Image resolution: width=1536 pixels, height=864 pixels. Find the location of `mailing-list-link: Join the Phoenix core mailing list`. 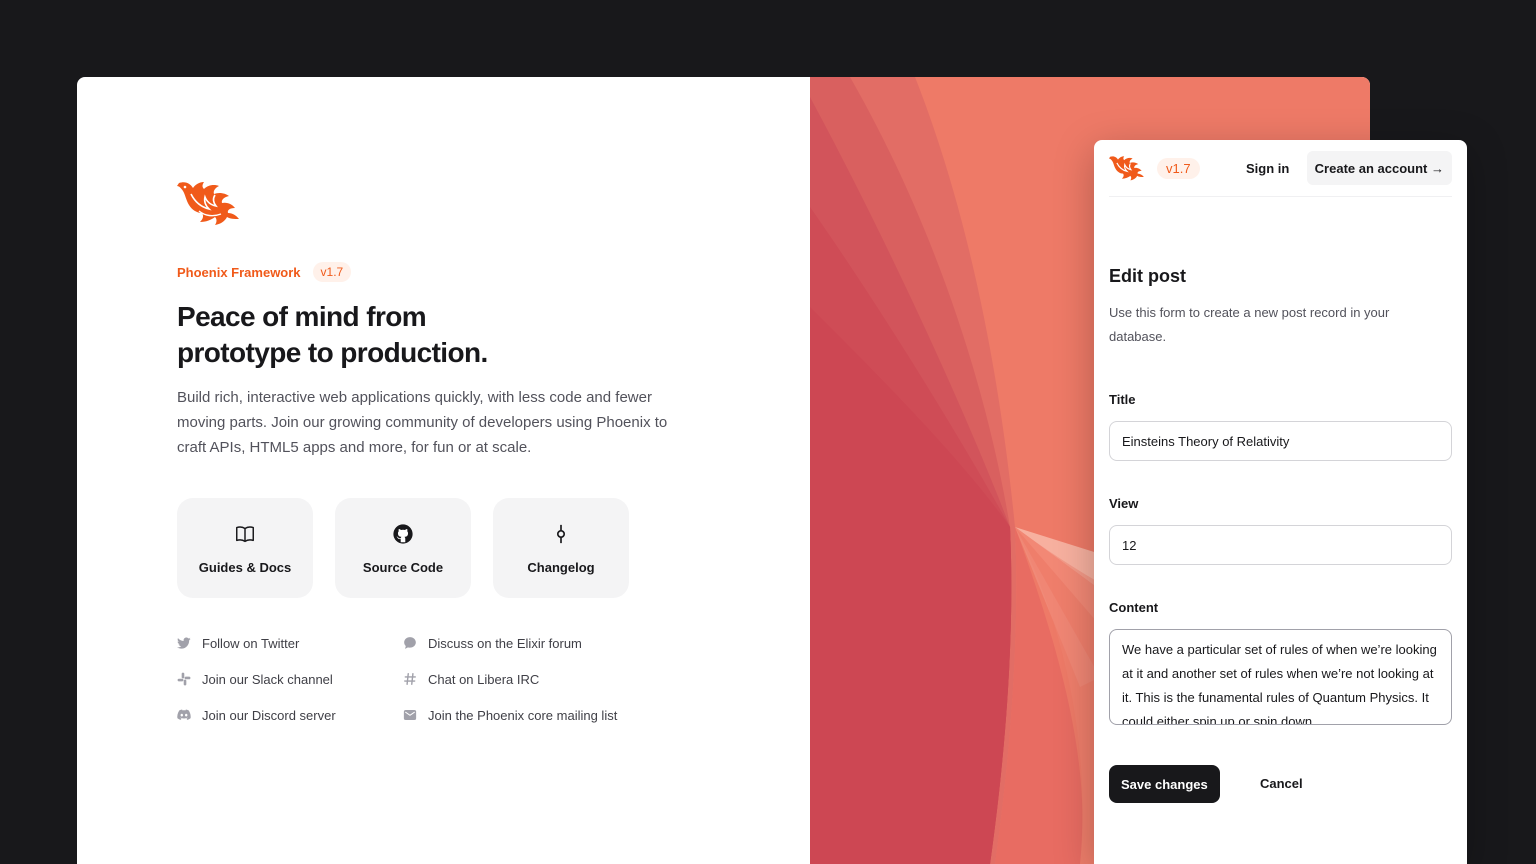

mailing-list-link: Join the Phoenix core mailing list is located at coordinates (525, 715).